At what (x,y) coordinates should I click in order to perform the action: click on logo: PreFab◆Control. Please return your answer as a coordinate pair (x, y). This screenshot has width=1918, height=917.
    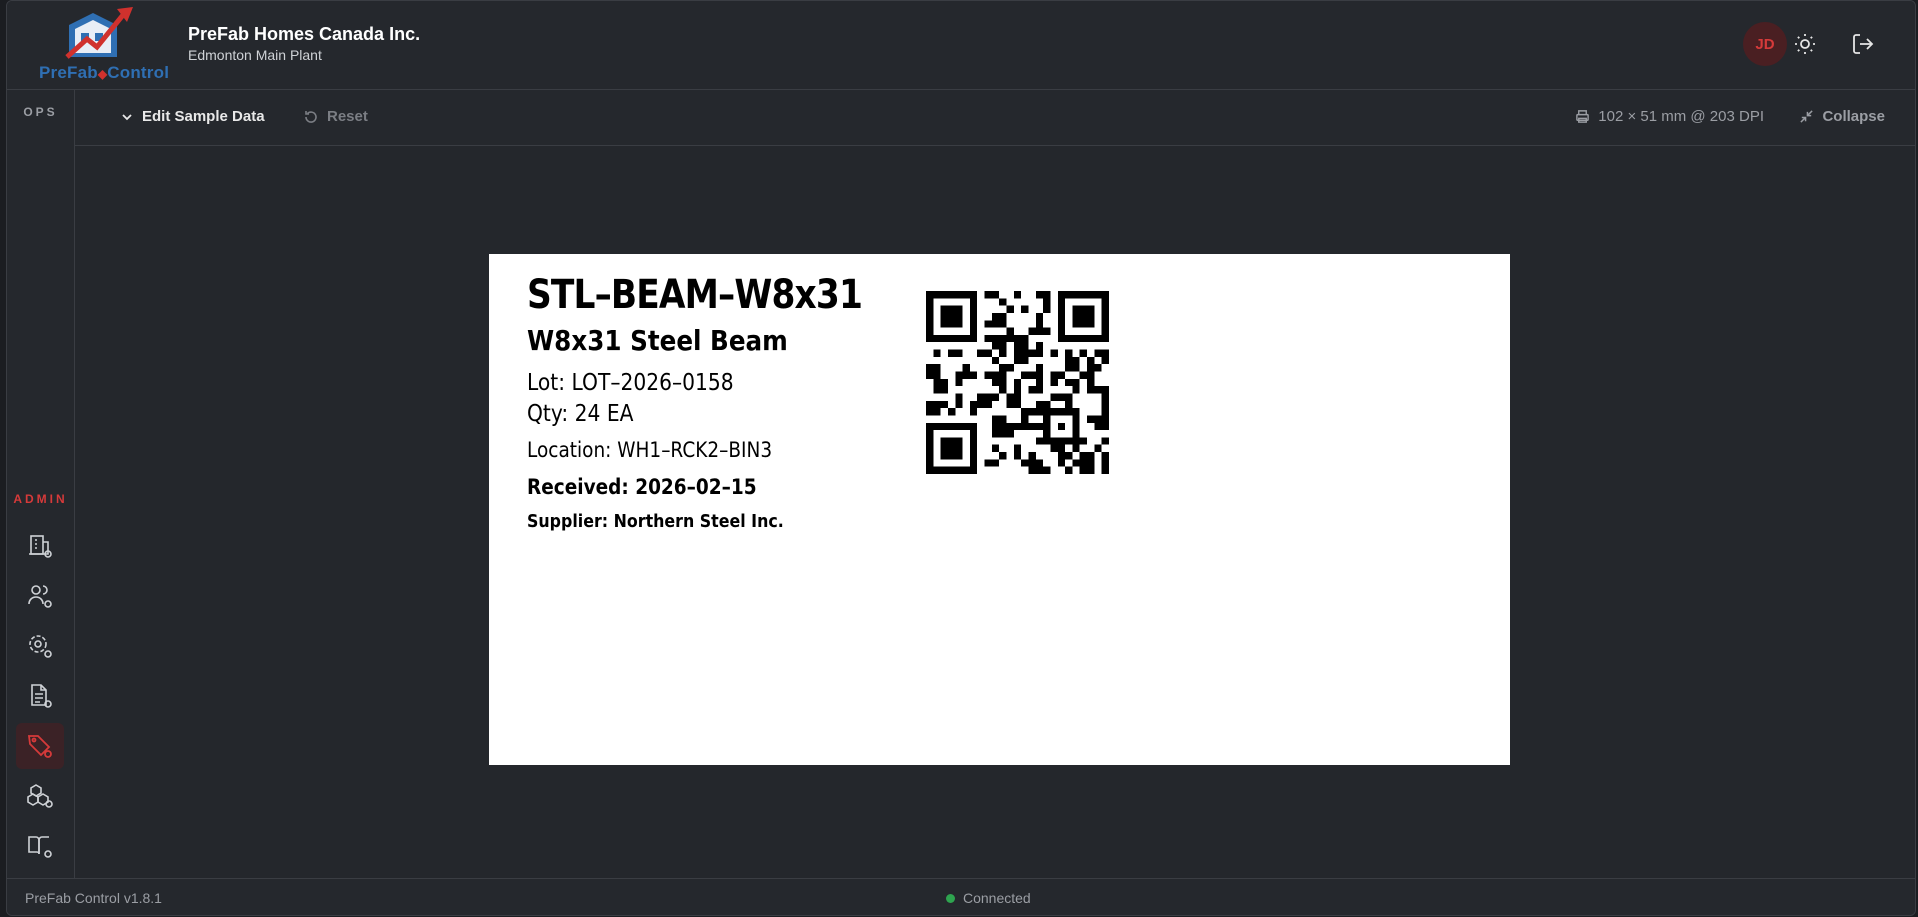
    Looking at the image, I should click on (107, 45).